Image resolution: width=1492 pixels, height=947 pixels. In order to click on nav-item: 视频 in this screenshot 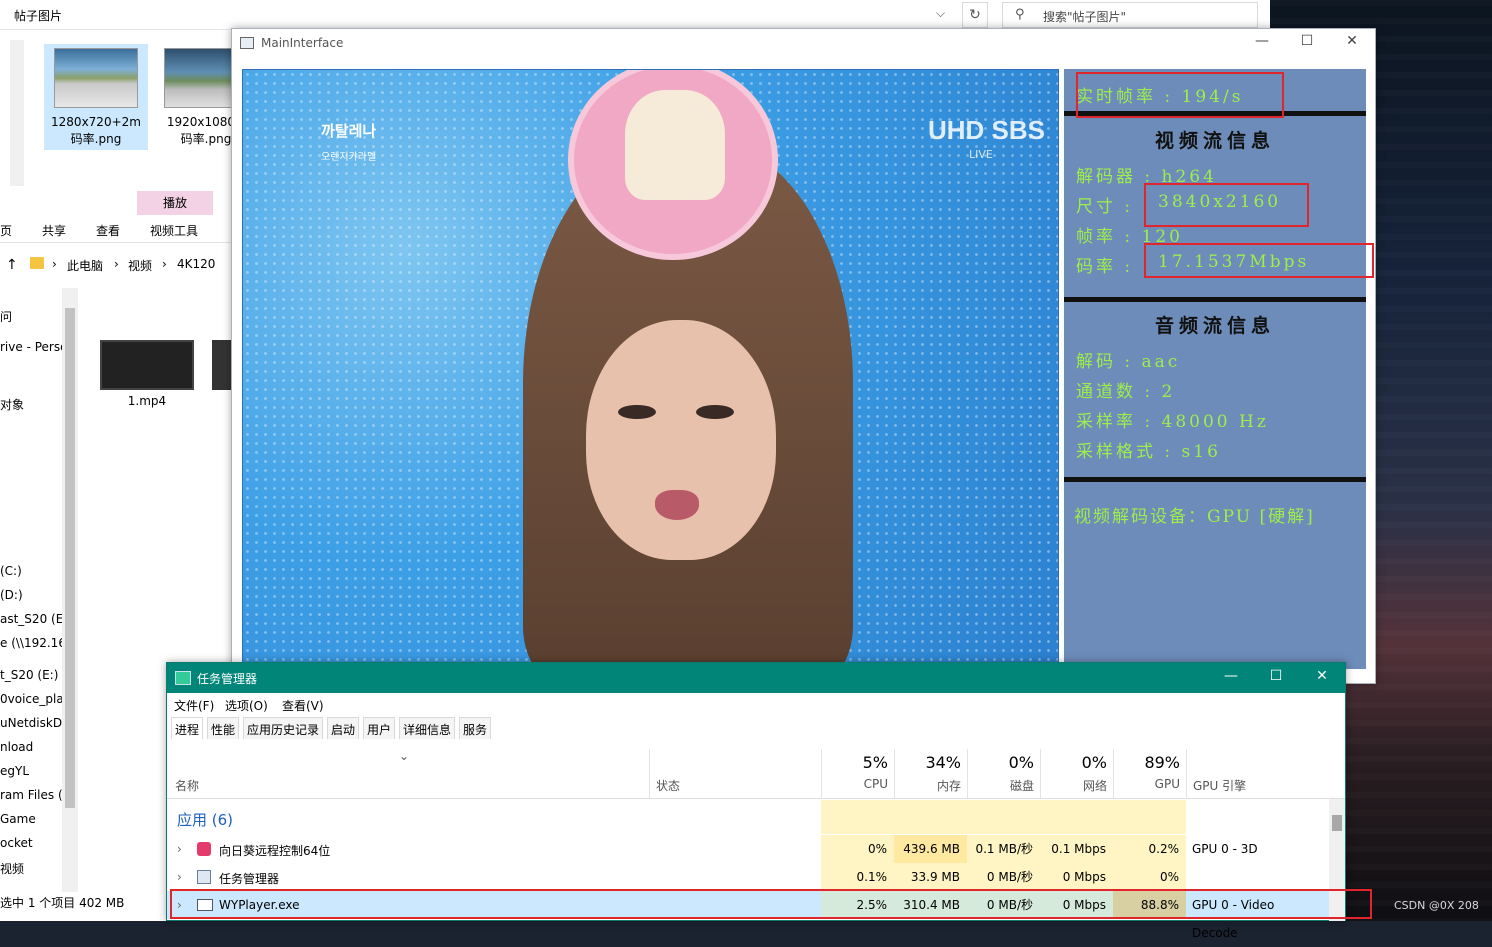, I will do `click(12, 868)`.